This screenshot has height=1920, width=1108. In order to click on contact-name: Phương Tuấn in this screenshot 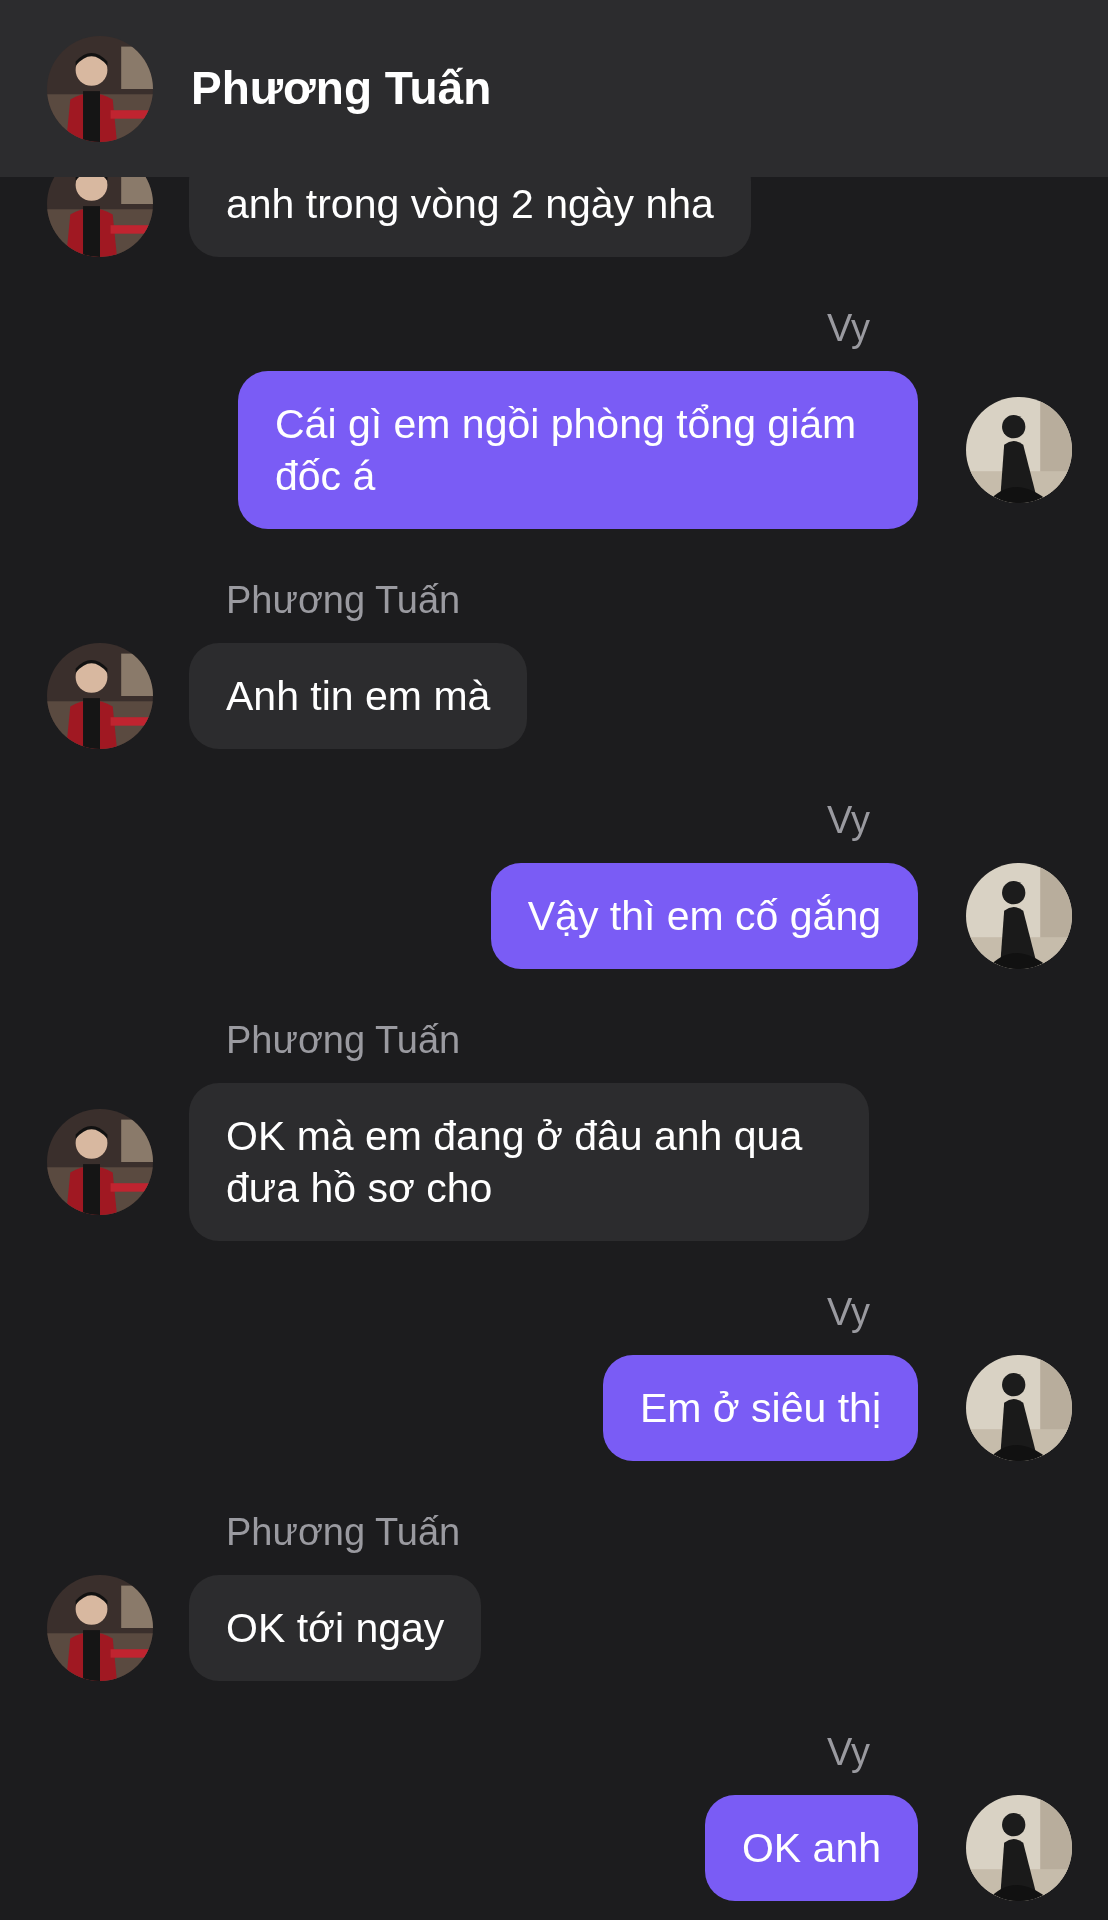, I will do `click(341, 88)`.